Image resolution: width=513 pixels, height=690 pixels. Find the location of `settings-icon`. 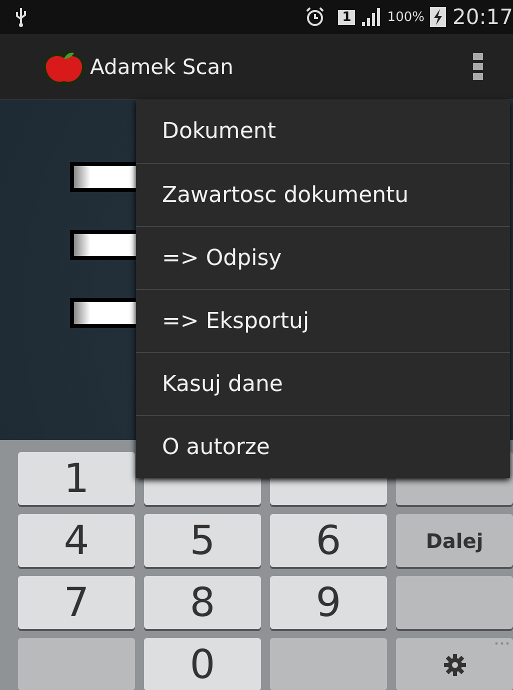

settings-icon is located at coordinates (454, 664).